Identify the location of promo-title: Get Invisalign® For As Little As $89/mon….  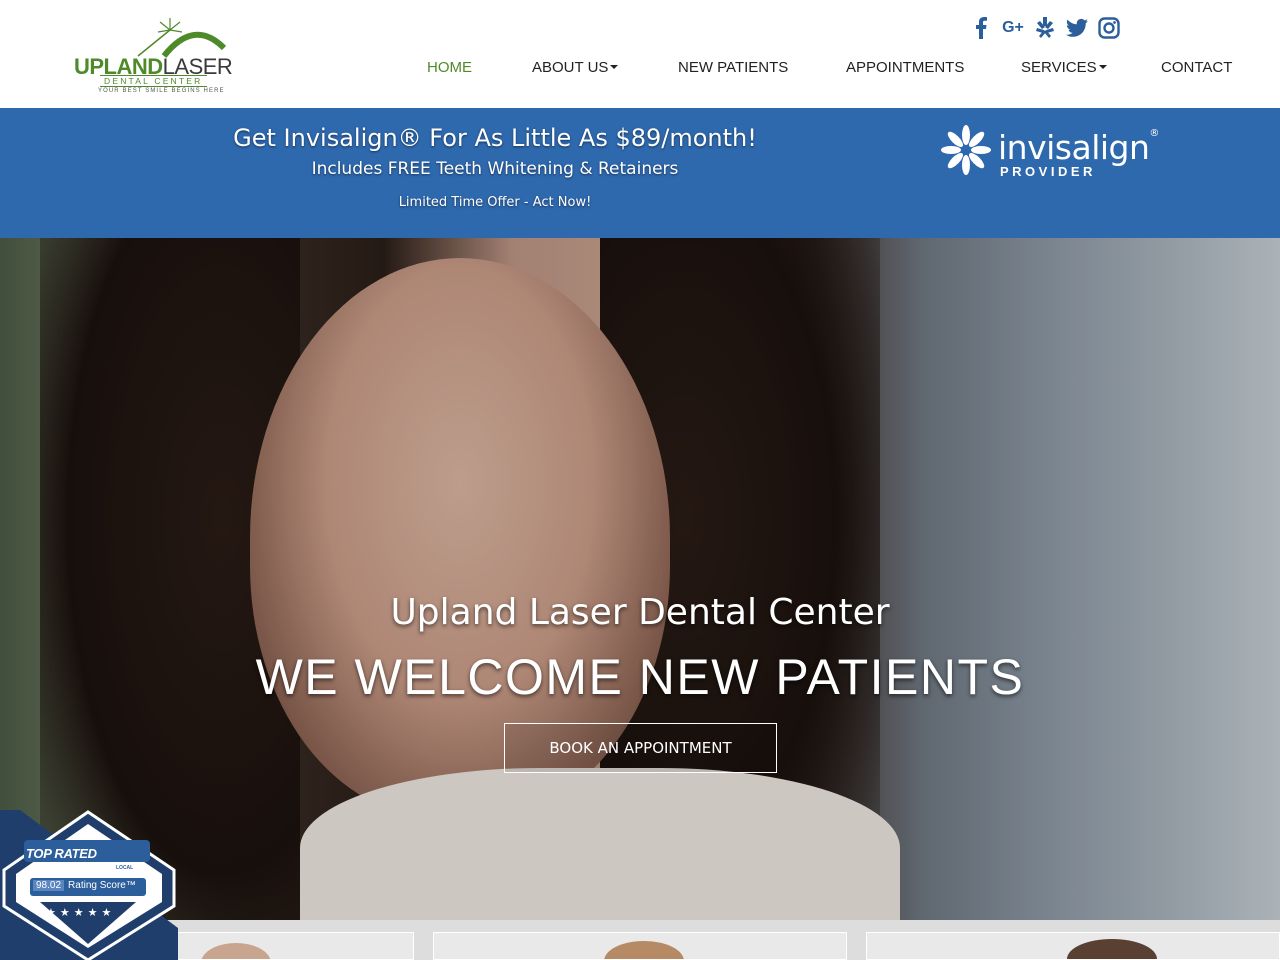
(495, 138).